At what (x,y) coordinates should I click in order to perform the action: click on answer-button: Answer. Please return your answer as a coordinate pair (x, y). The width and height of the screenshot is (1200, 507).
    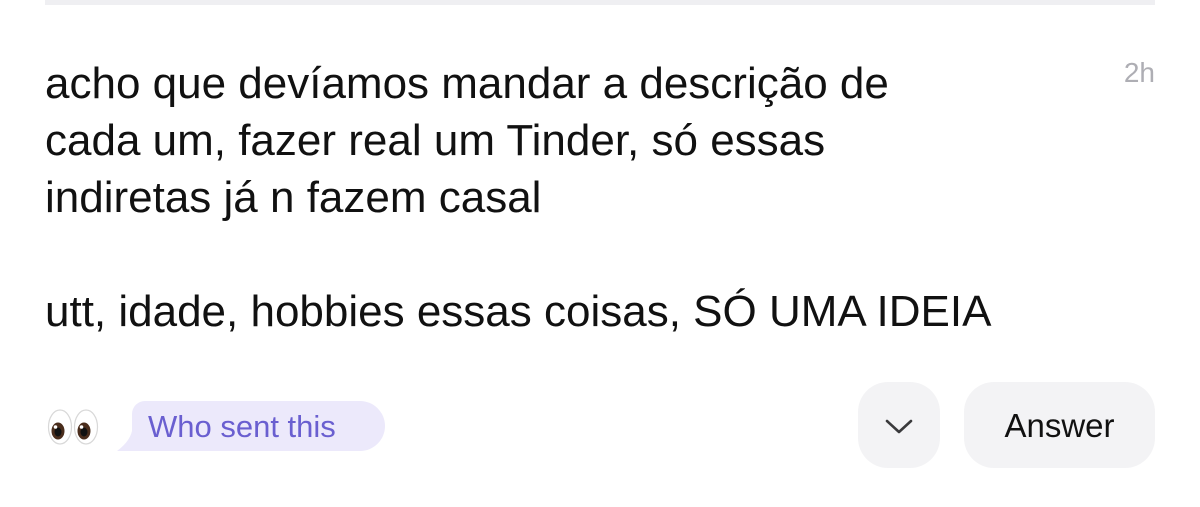
    Looking at the image, I should click on (1059, 425).